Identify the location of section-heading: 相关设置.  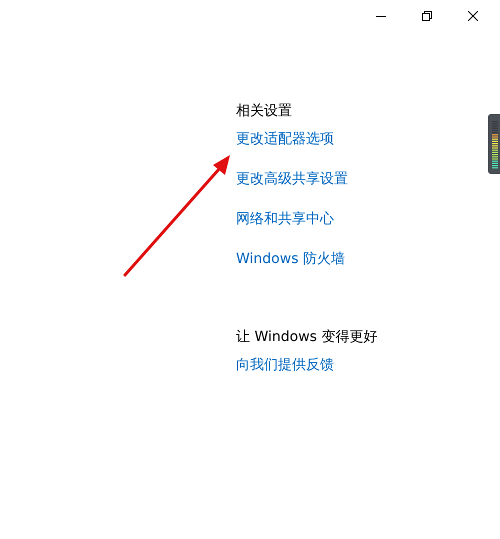
(264, 111).